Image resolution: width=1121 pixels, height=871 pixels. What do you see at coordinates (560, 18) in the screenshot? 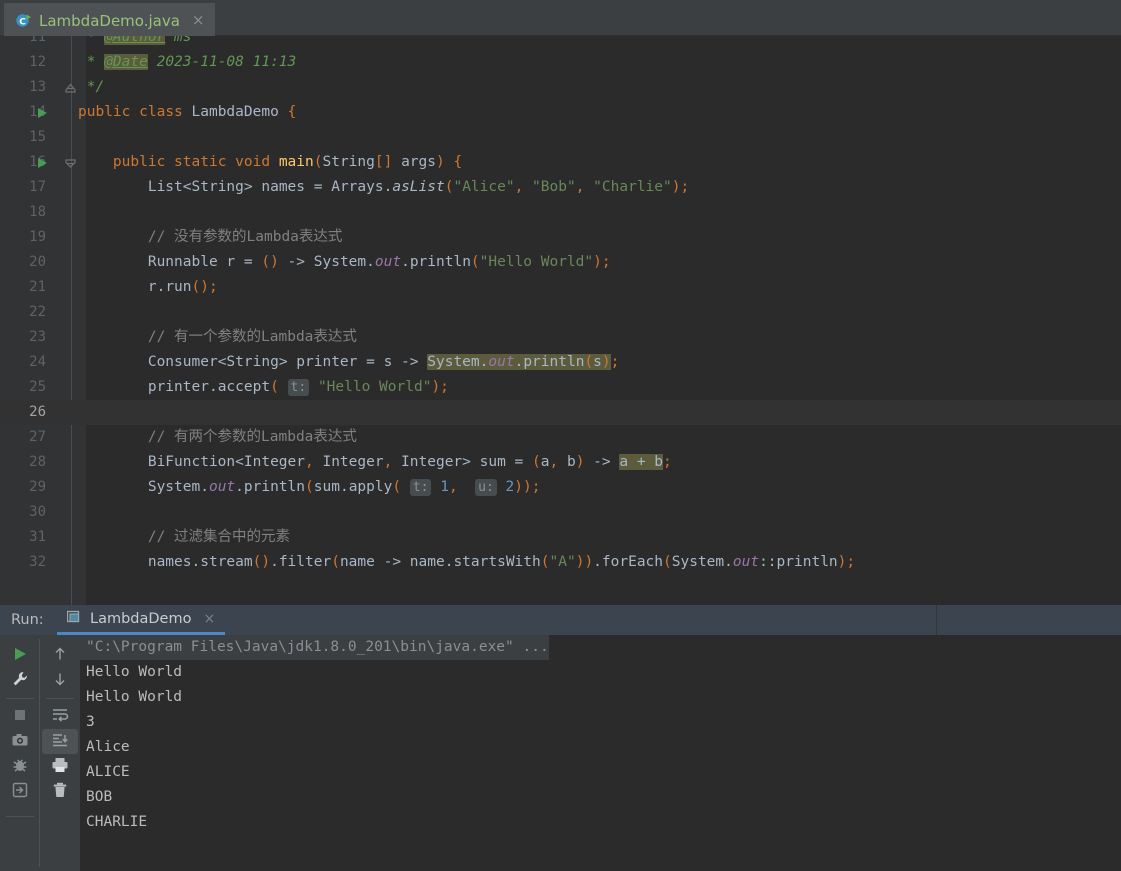
I see `editor-tab-bar: C LambdaDemo.java ×` at bounding box center [560, 18].